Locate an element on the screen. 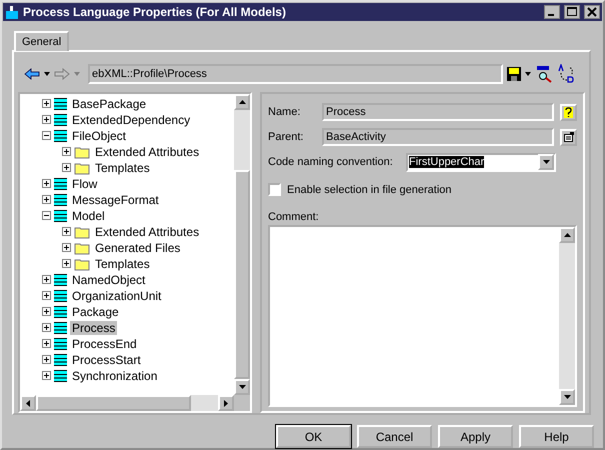  dropdown-arrow-icon is located at coordinates (546, 162).